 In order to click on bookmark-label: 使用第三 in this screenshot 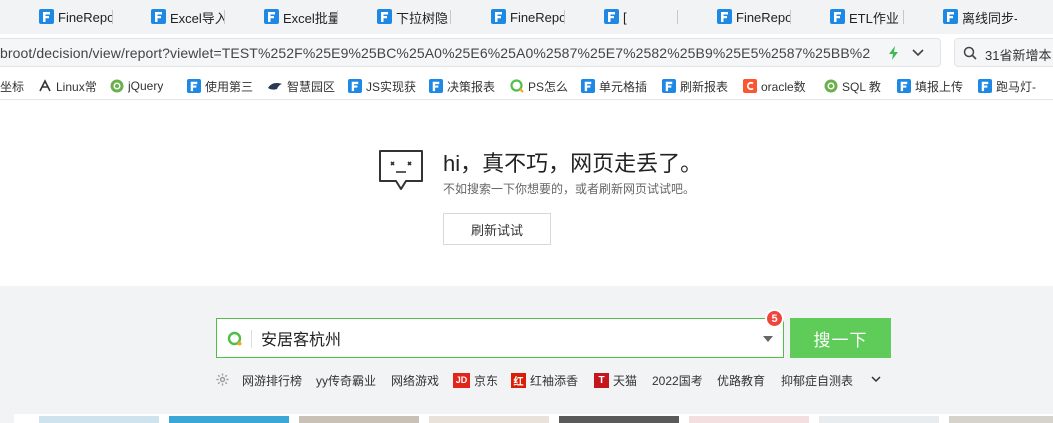, I will do `click(229, 86)`.